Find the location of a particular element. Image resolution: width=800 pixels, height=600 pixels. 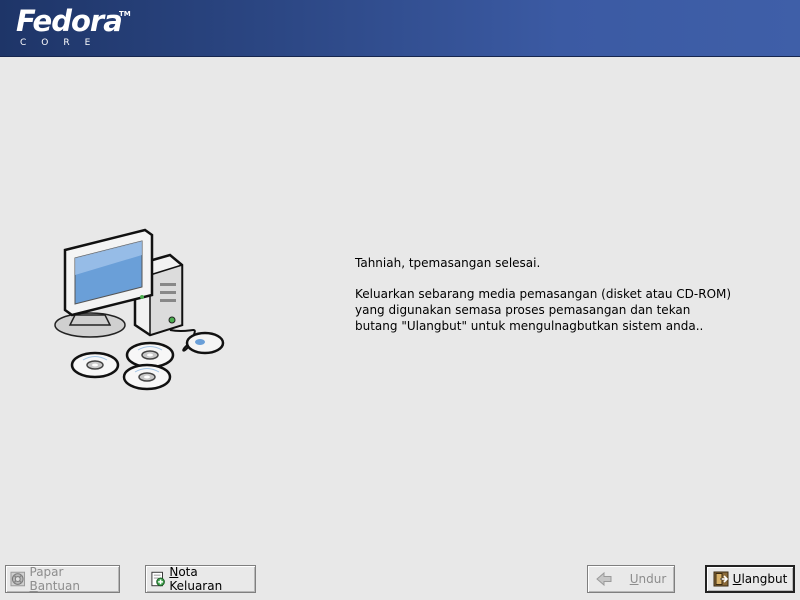

exit-icon is located at coordinates (721, 579).